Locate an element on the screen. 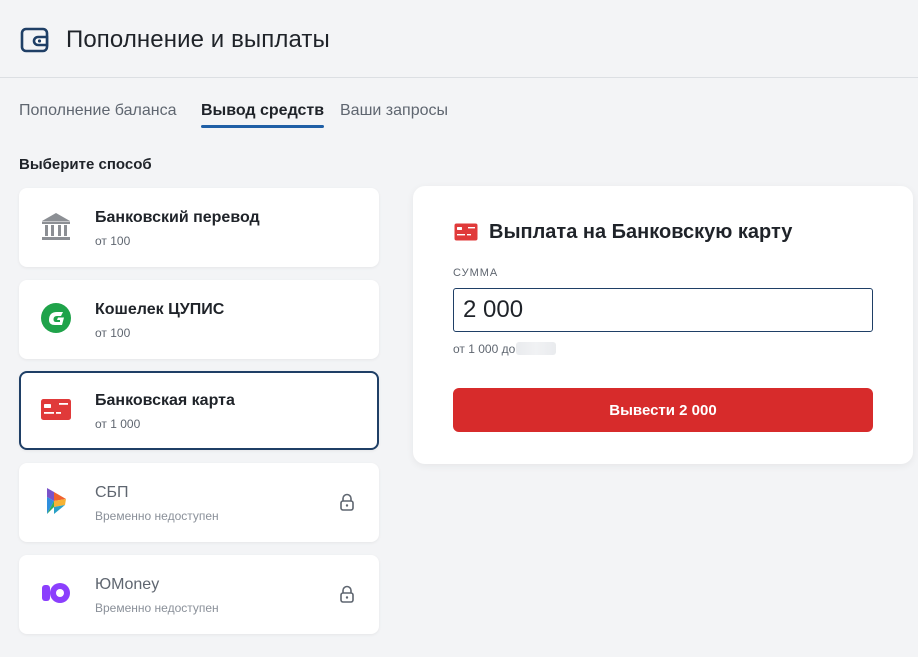  method-yoomoney: ЮMoney Временно недоступен is located at coordinates (199, 594).